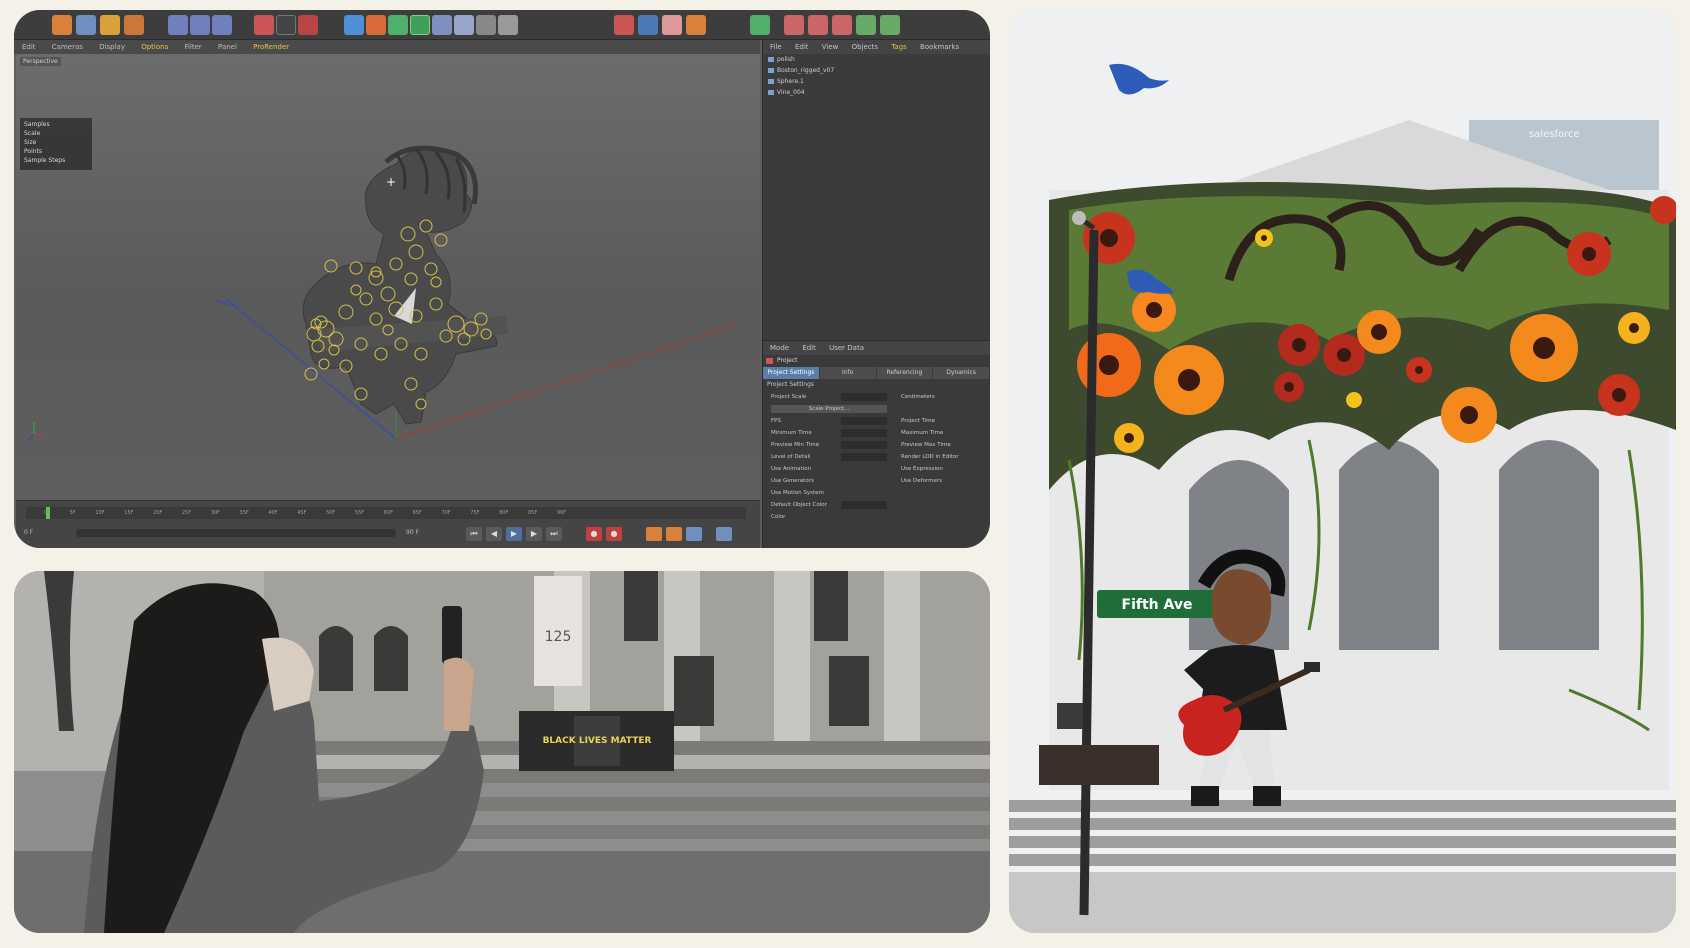 This screenshot has height=948, width=1690. I want to click on object-row: polish, so click(876, 59).